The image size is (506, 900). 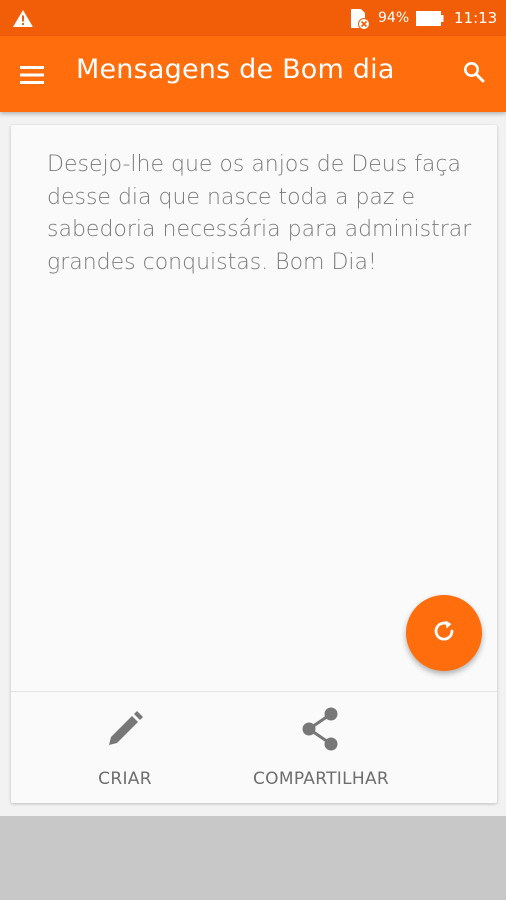 What do you see at coordinates (253, 18) in the screenshot?
I see `status-bar: 94% 11:13` at bounding box center [253, 18].